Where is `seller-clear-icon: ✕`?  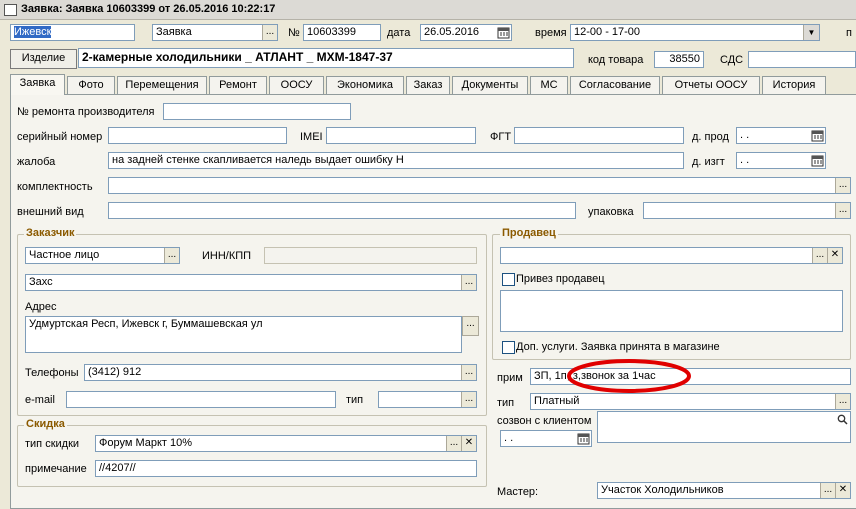
seller-clear-icon: ✕ is located at coordinates (834, 255).